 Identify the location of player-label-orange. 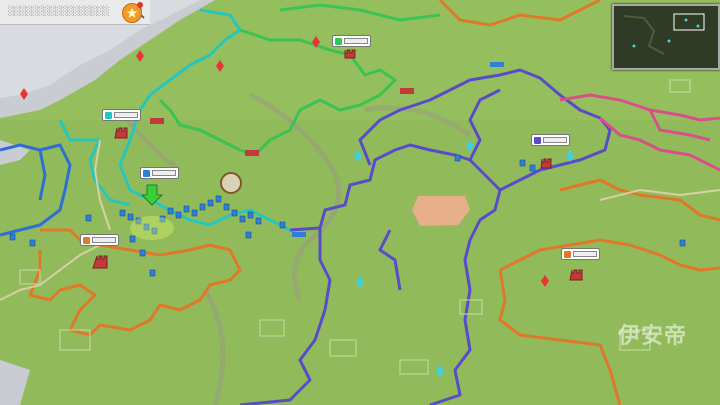
(99, 240).